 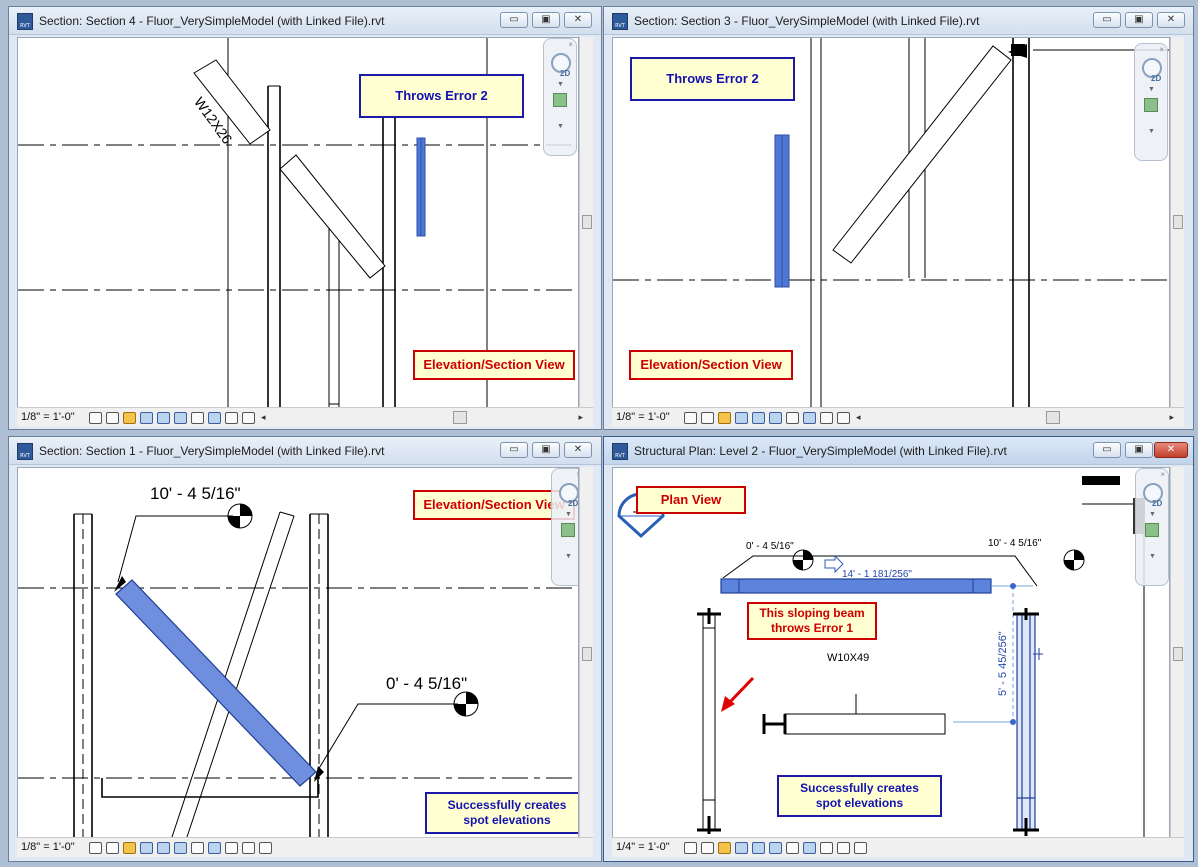 I want to click on view-scale: 1/4" = 1'-0", so click(x=643, y=847).